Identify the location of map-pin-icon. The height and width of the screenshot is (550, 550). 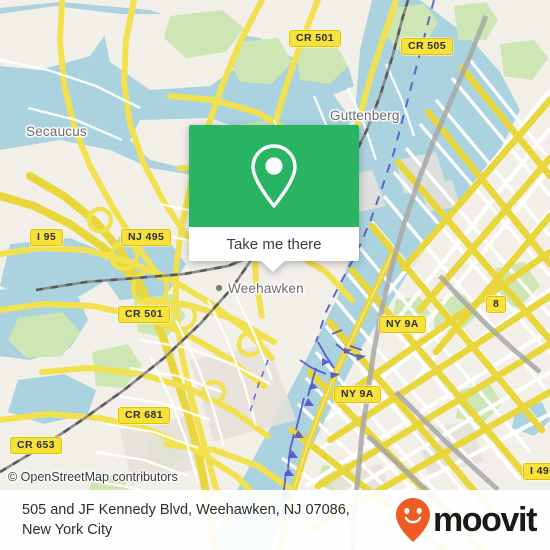
(274, 176).